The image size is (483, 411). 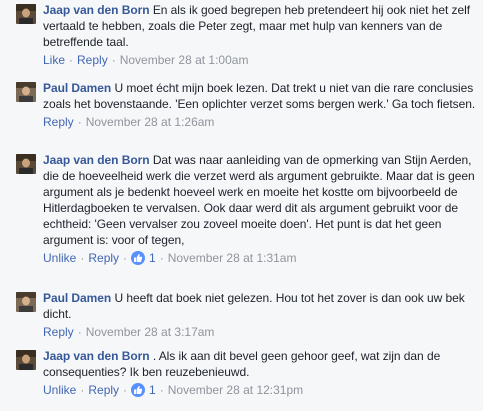 What do you see at coordinates (235, 390) in the screenshot?
I see `comment-timestamp: November 28 at 12:31pm` at bounding box center [235, 390].